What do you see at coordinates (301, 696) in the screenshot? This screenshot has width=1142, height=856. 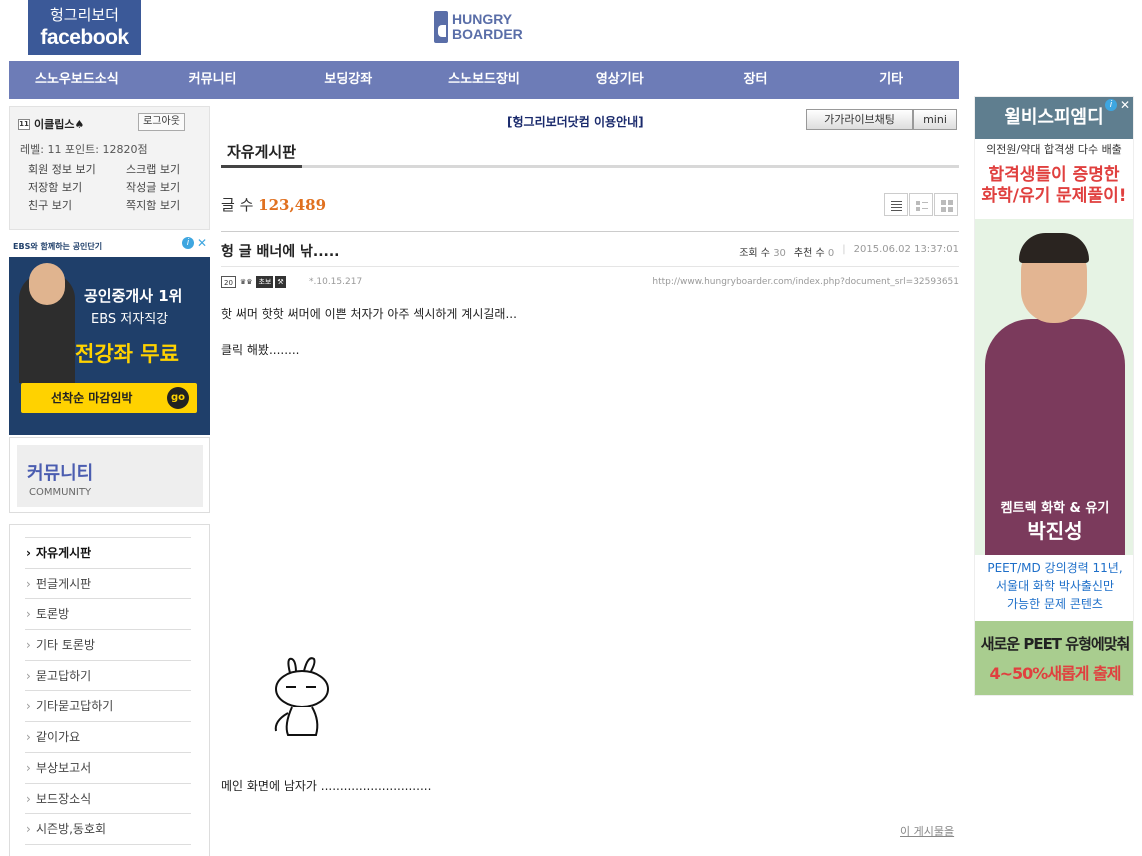 I see `rabbit-emoticon` at bounding box center [301, 696].